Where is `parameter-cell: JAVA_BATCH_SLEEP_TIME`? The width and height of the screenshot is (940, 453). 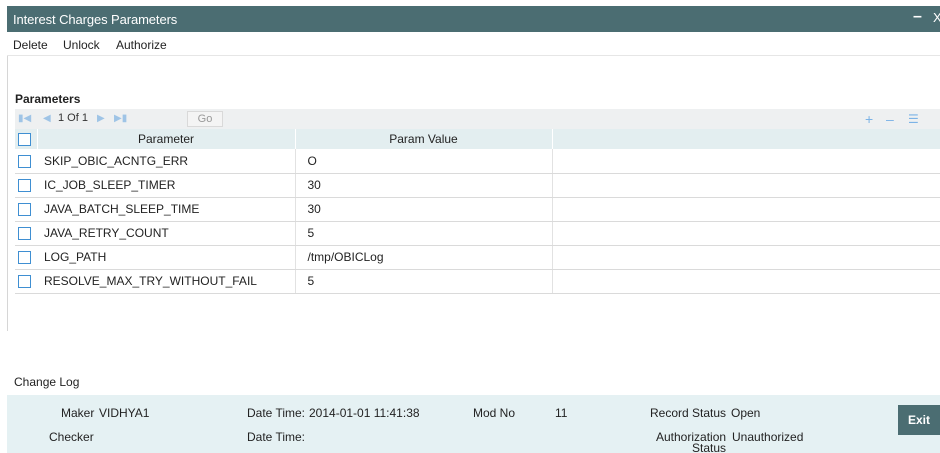
parameter-cell: JAVA_BATCH_SLEEP_TIME is located at coordinates (166, 209).